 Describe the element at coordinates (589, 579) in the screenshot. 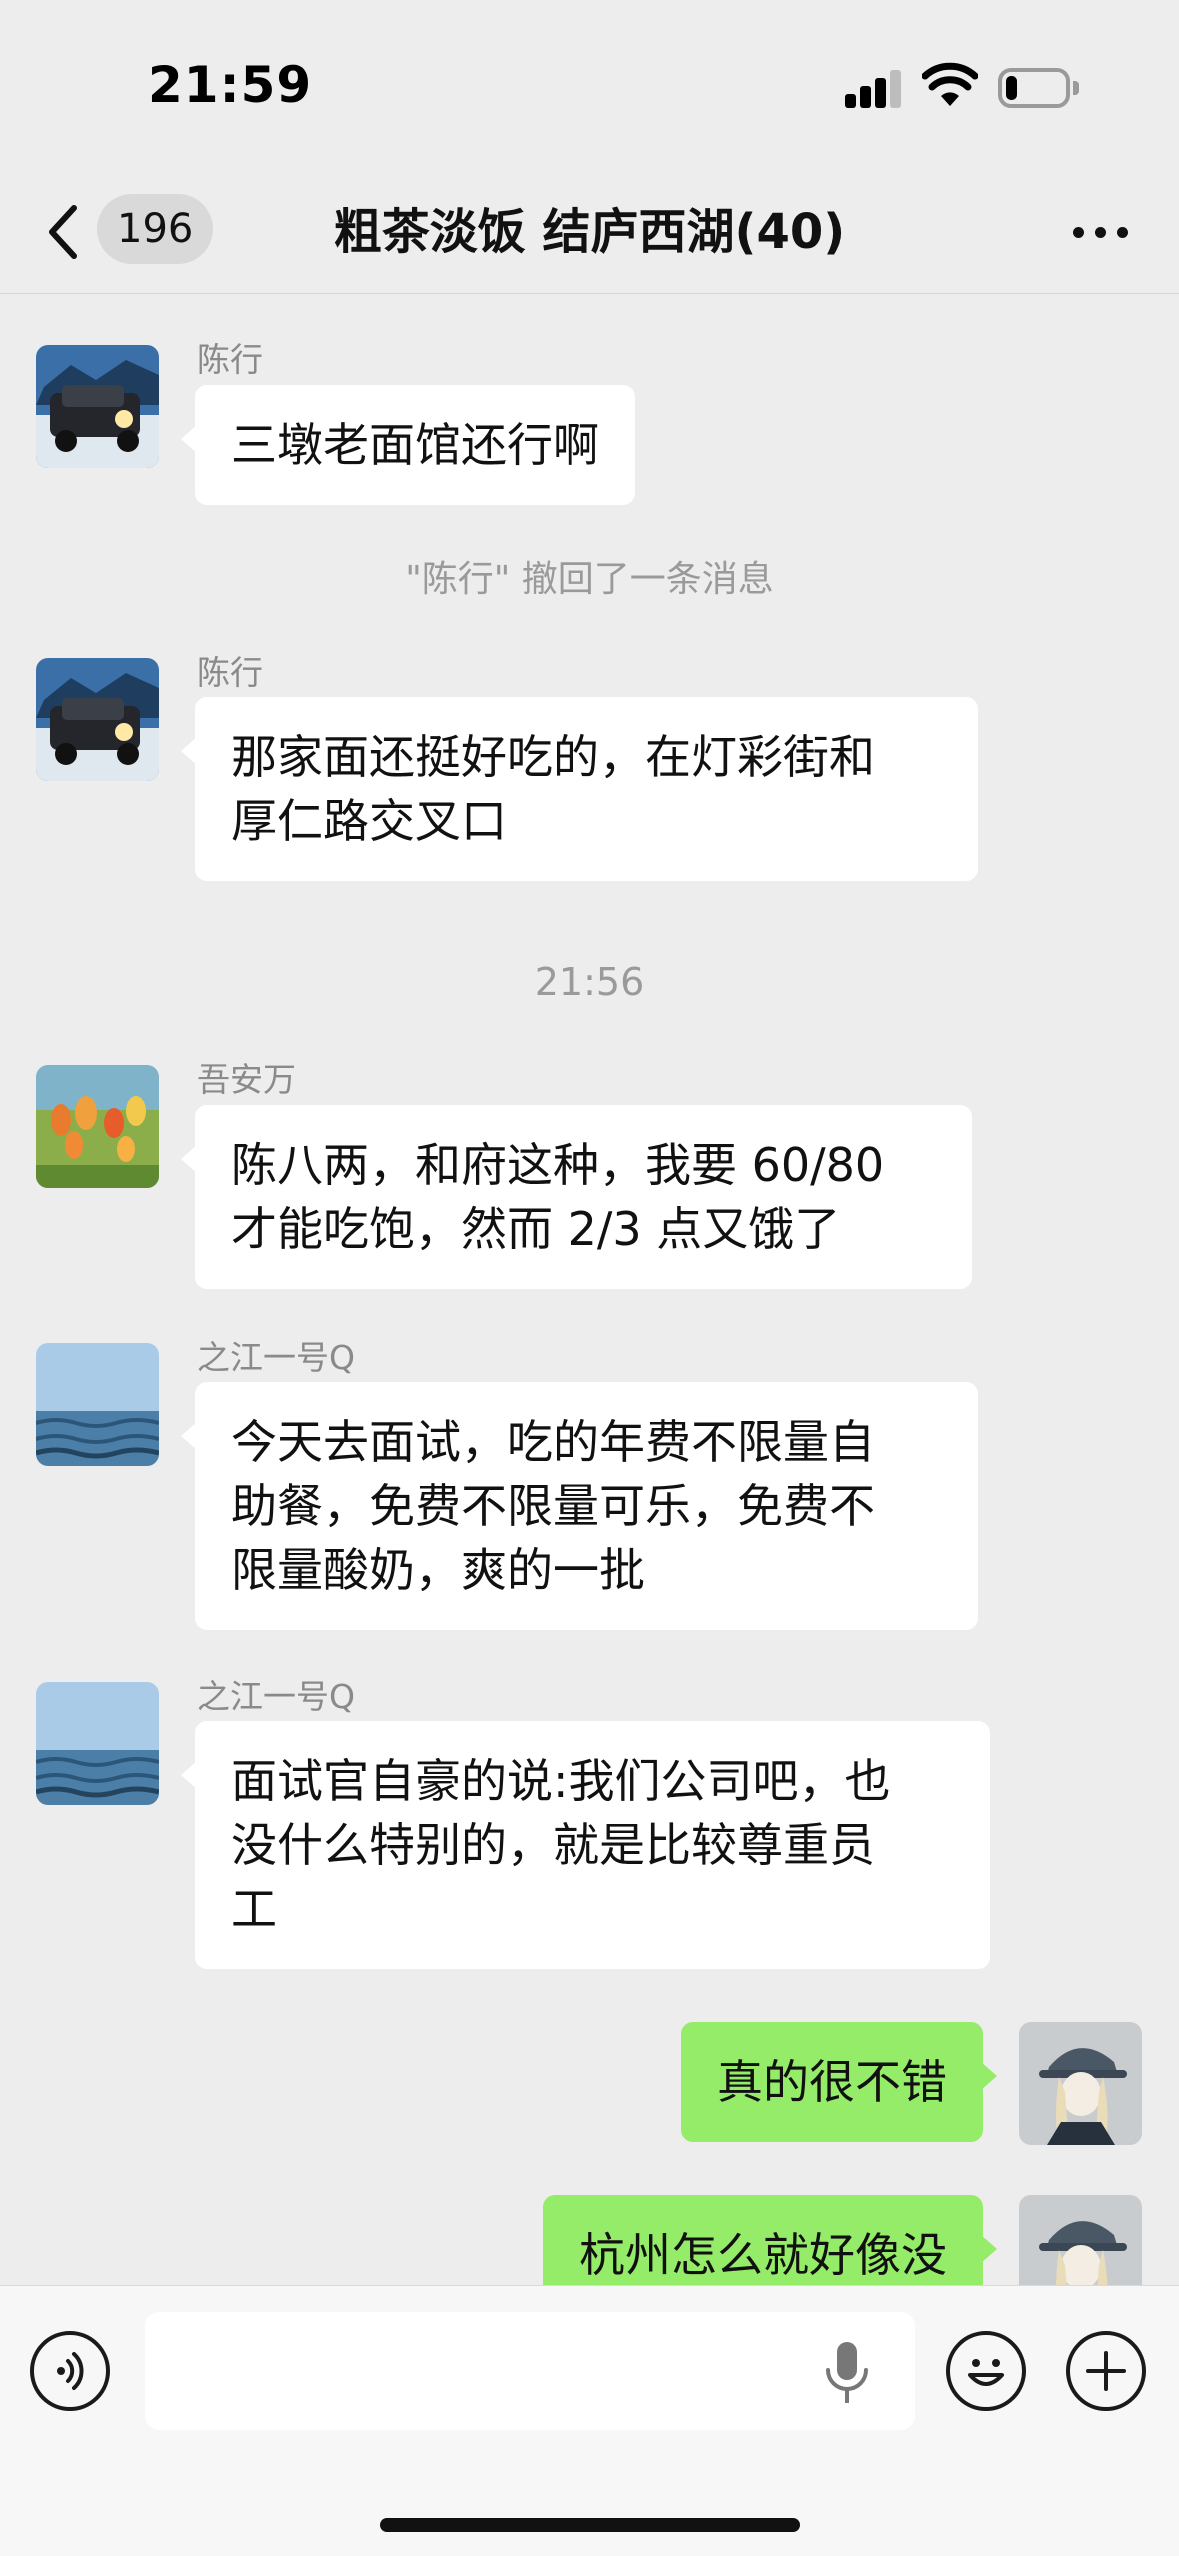

I see `recall-notice: "陈行" 撤回了一条消息` at that location.